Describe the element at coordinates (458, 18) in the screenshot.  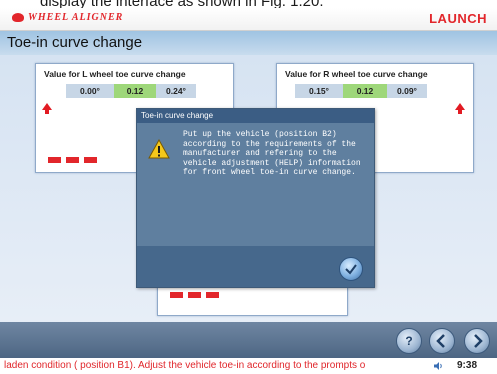
I see `launch-logo: LAUNCH` at that location.